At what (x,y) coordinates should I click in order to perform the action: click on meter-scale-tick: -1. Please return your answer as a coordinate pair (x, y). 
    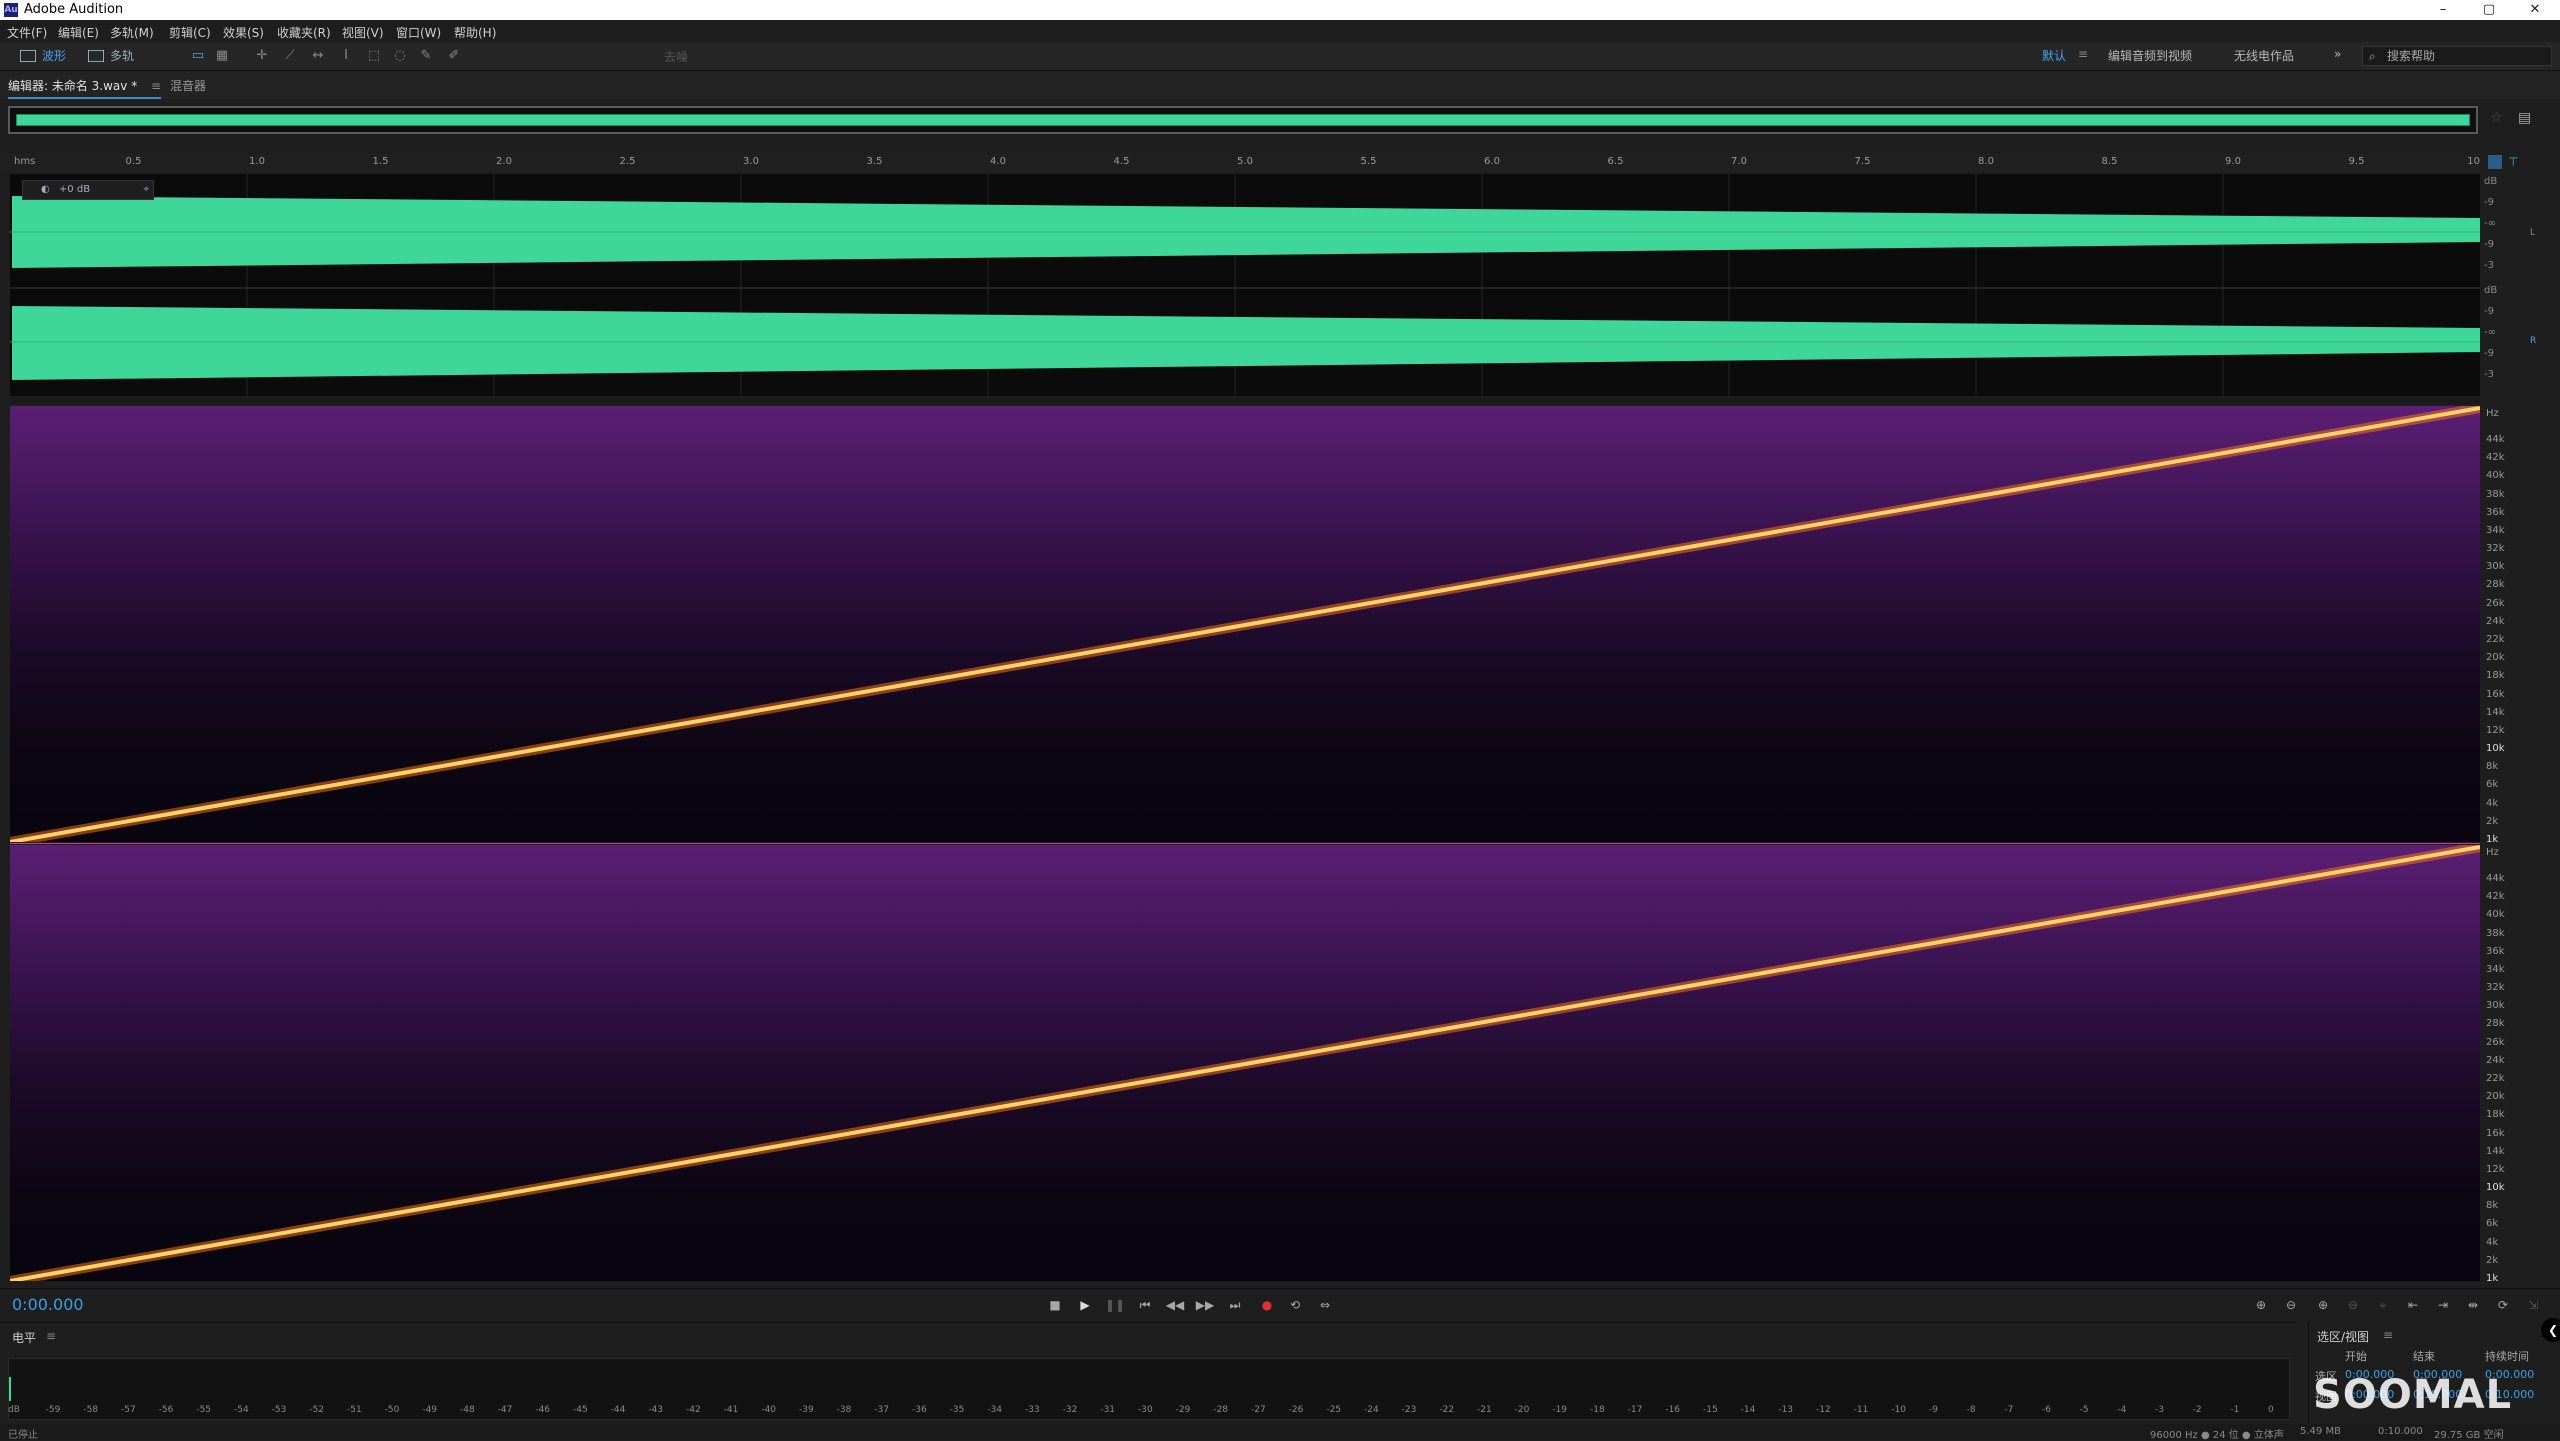
    Looking at the image, I should click on (2235, 1410).